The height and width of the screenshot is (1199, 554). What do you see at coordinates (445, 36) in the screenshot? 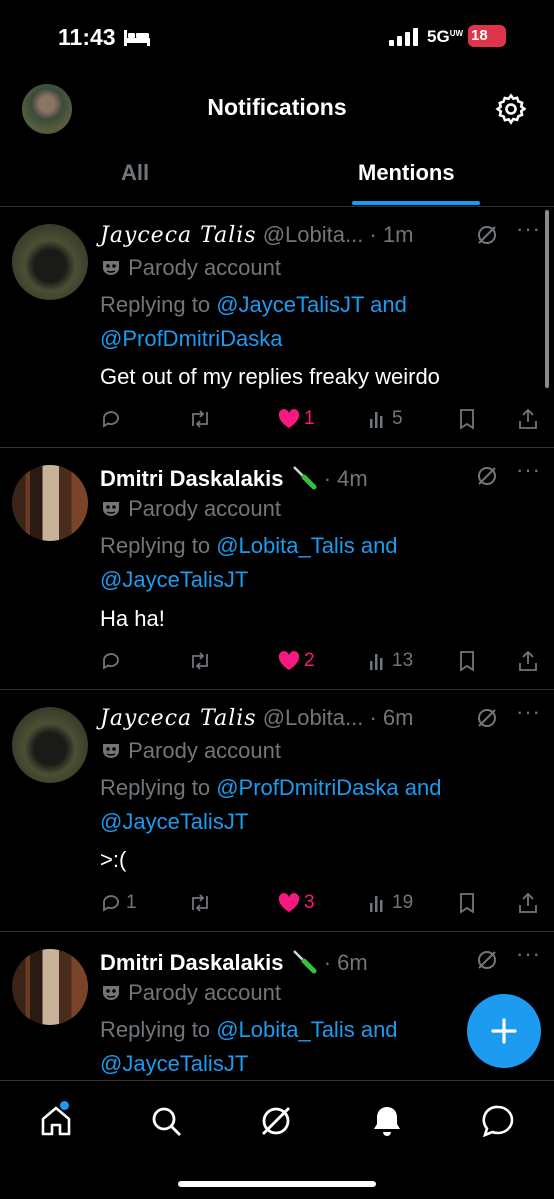
I see `network-label: 5GUW` at bounding box center [445, 36].